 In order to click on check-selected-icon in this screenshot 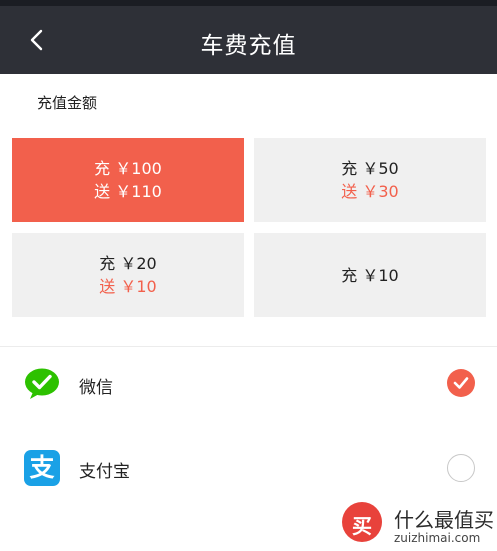, I will do `click(461, 383)`.